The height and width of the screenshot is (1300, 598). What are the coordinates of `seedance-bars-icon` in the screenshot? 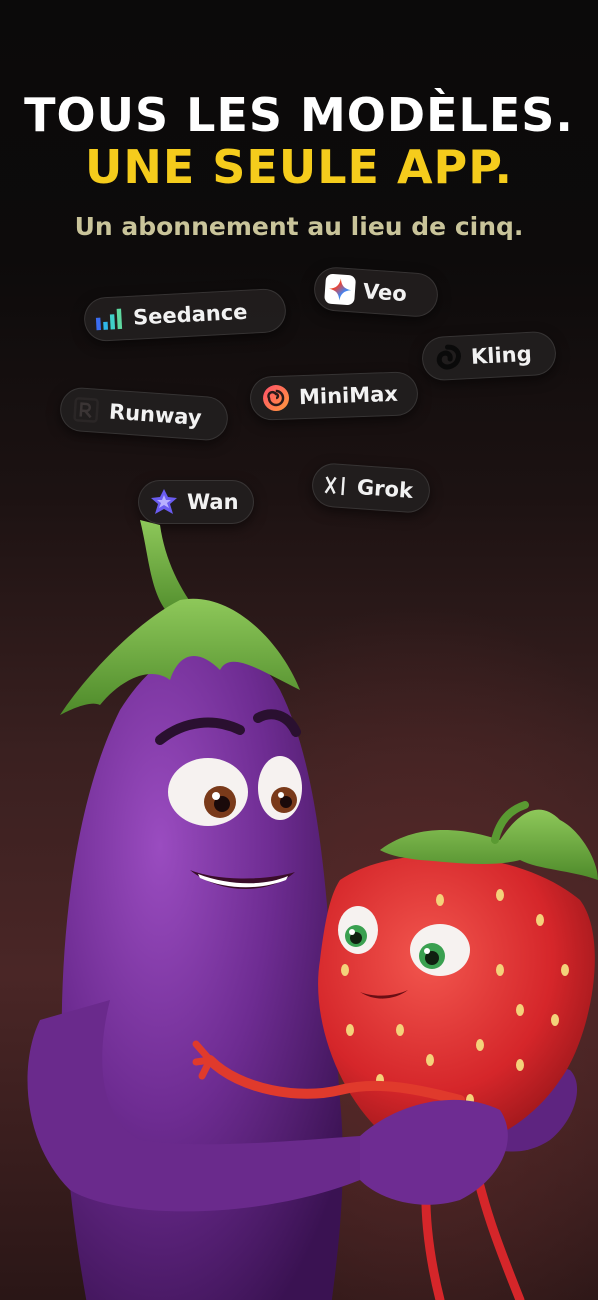 It's located at (110, 319).